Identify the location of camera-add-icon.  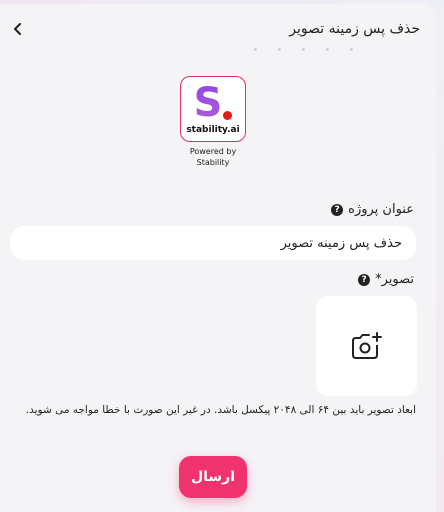
(366, 345).